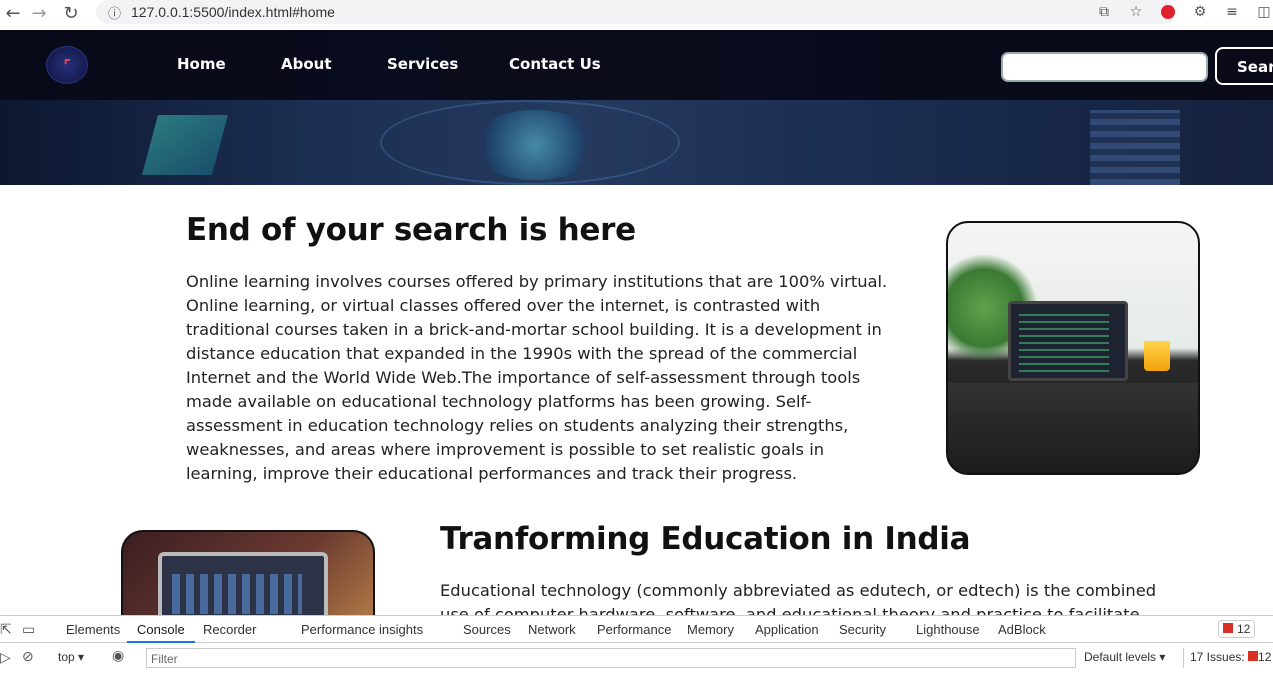 This screenshot has width=1273, height=674. I want to click on opera-icon, so click(1168, 12).